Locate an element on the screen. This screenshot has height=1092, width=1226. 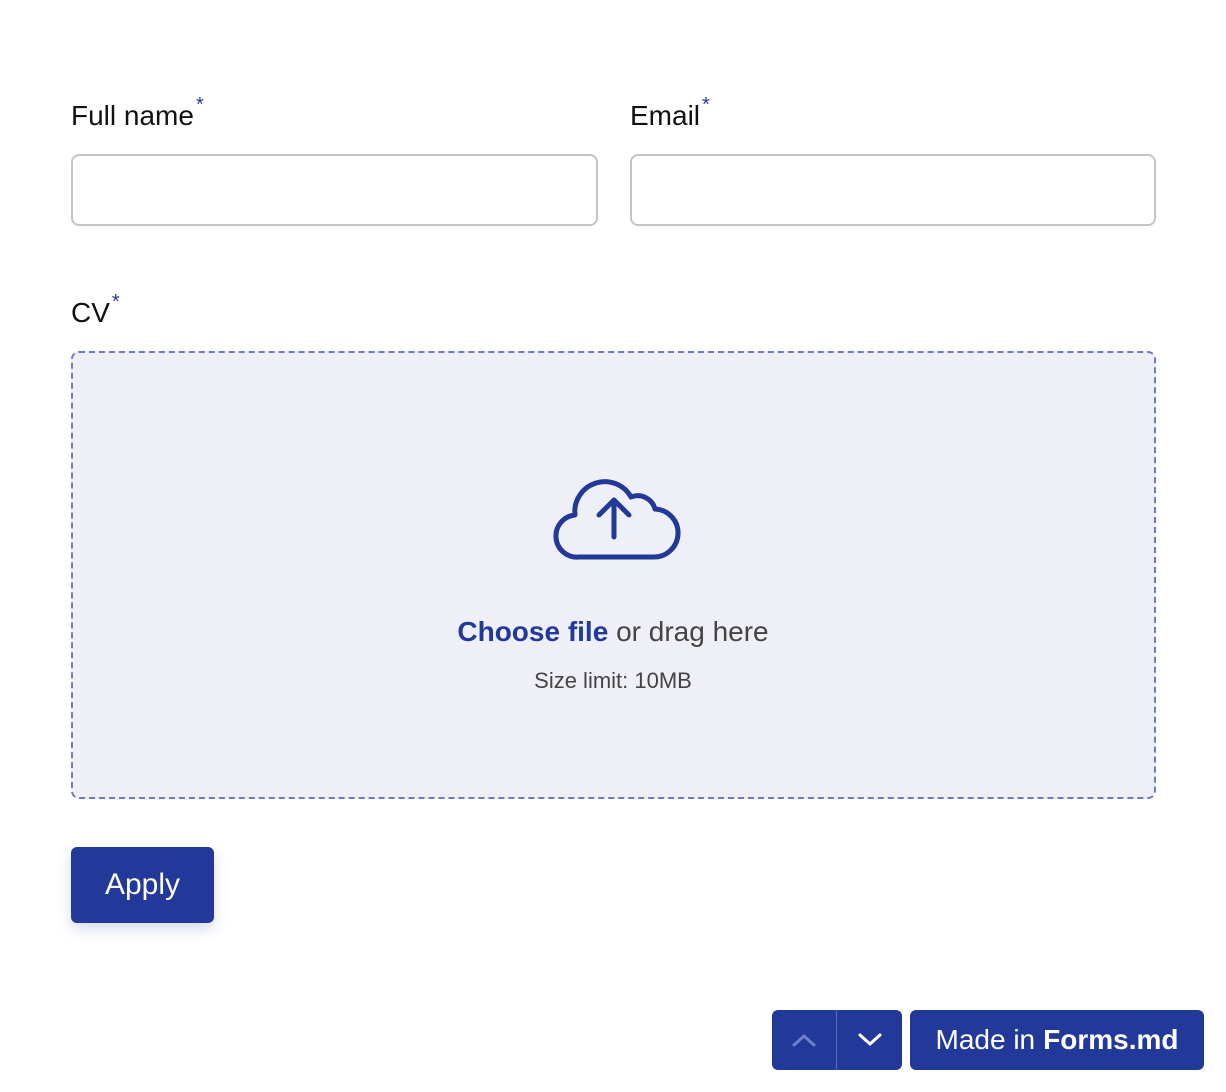
cv-label-text: CV is located at coordinates (90, 312).